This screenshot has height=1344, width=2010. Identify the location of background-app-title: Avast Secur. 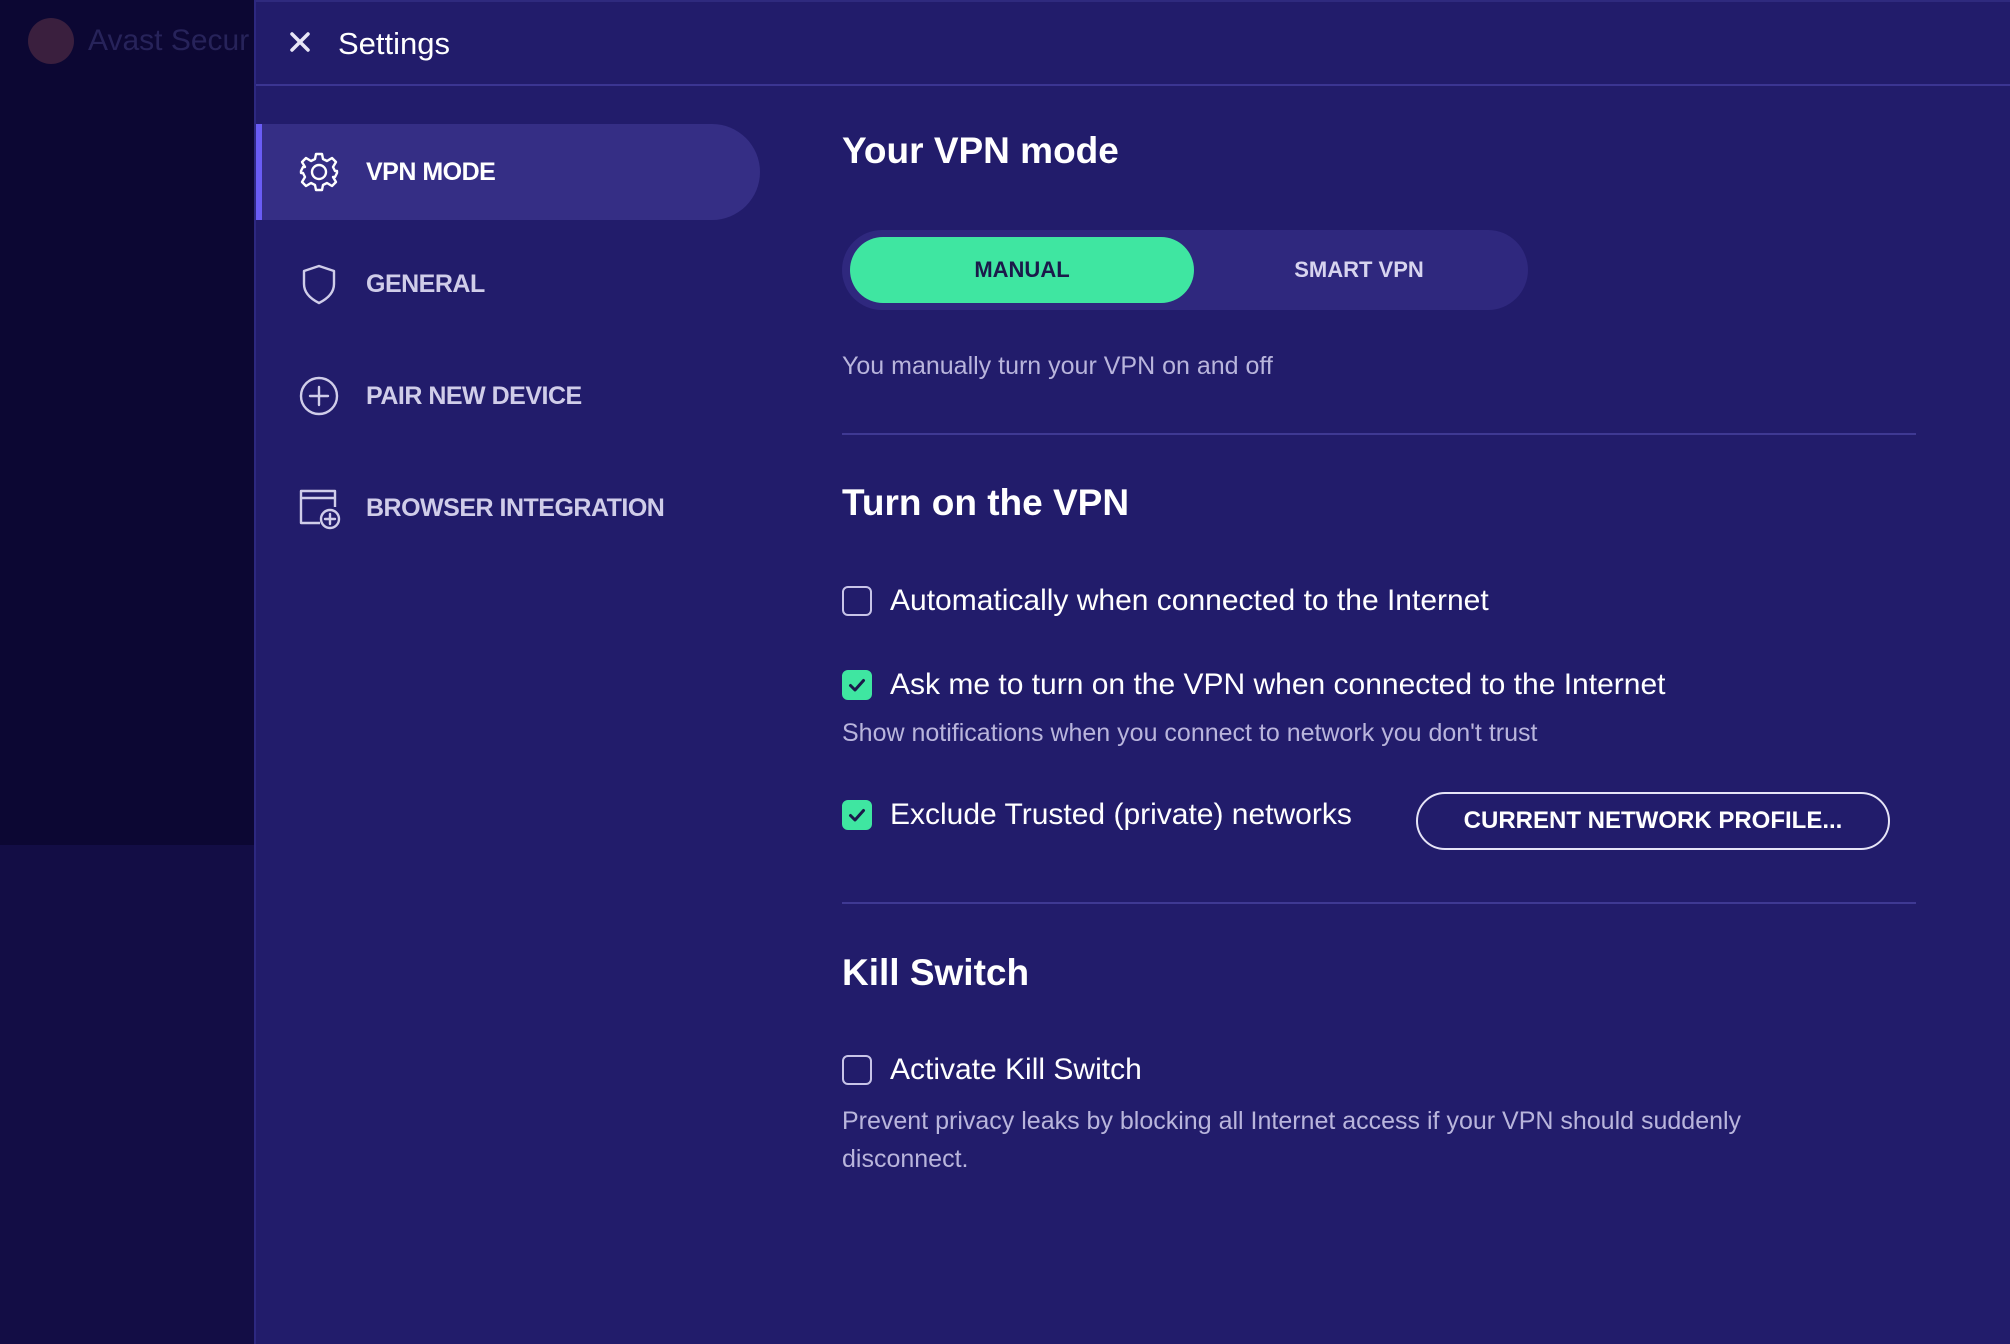
(141, 41).